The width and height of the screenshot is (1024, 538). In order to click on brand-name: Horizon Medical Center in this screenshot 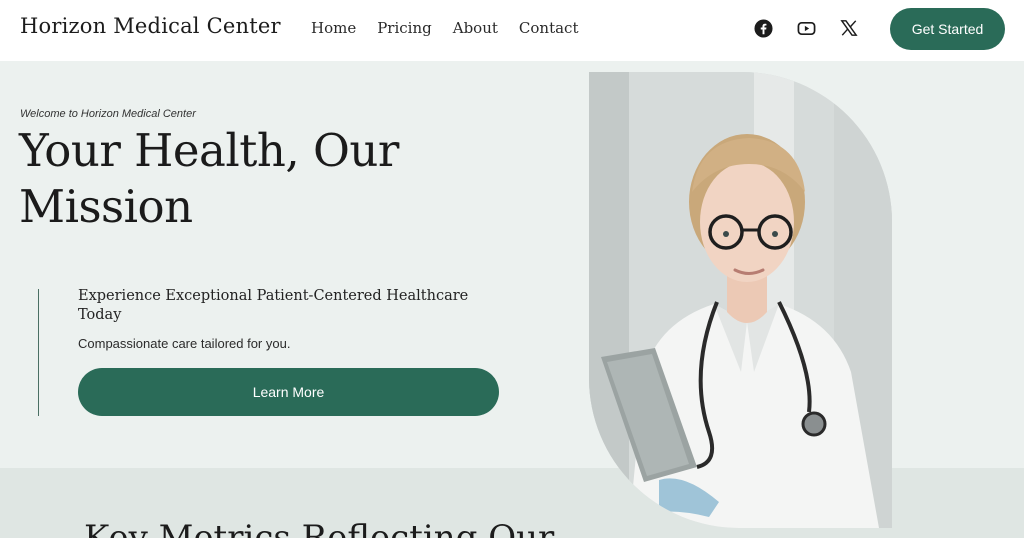, I will do `click(150, 26)`.